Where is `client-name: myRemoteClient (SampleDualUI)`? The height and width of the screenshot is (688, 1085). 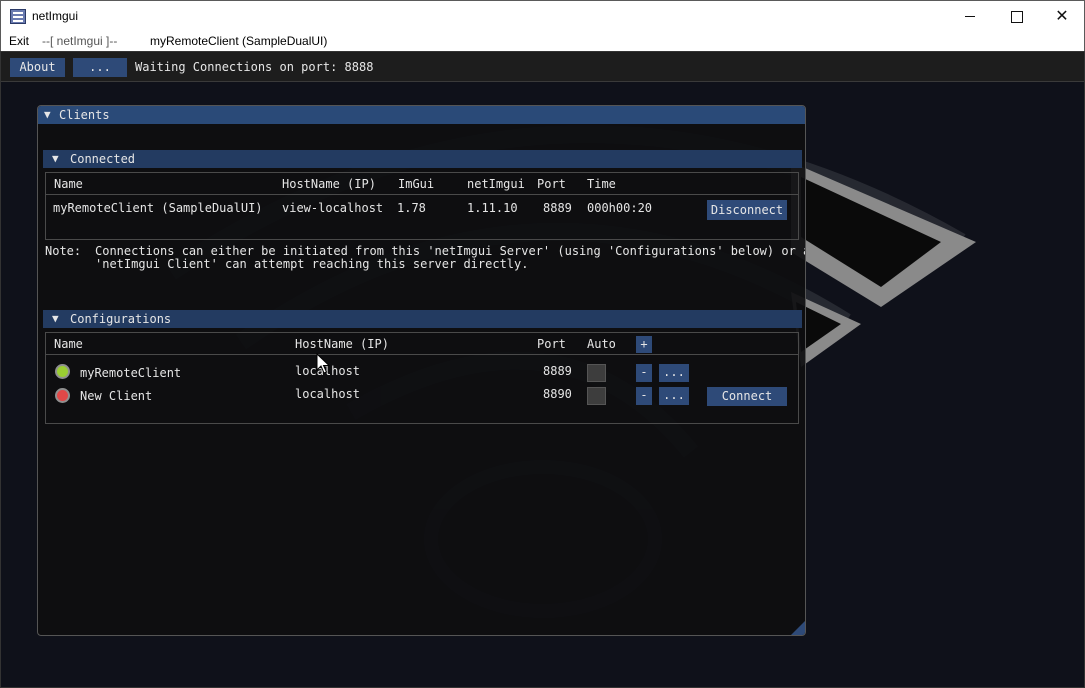 client-name: myRemoteClient (SampleDualUI) is located at coordinates (158, 208).